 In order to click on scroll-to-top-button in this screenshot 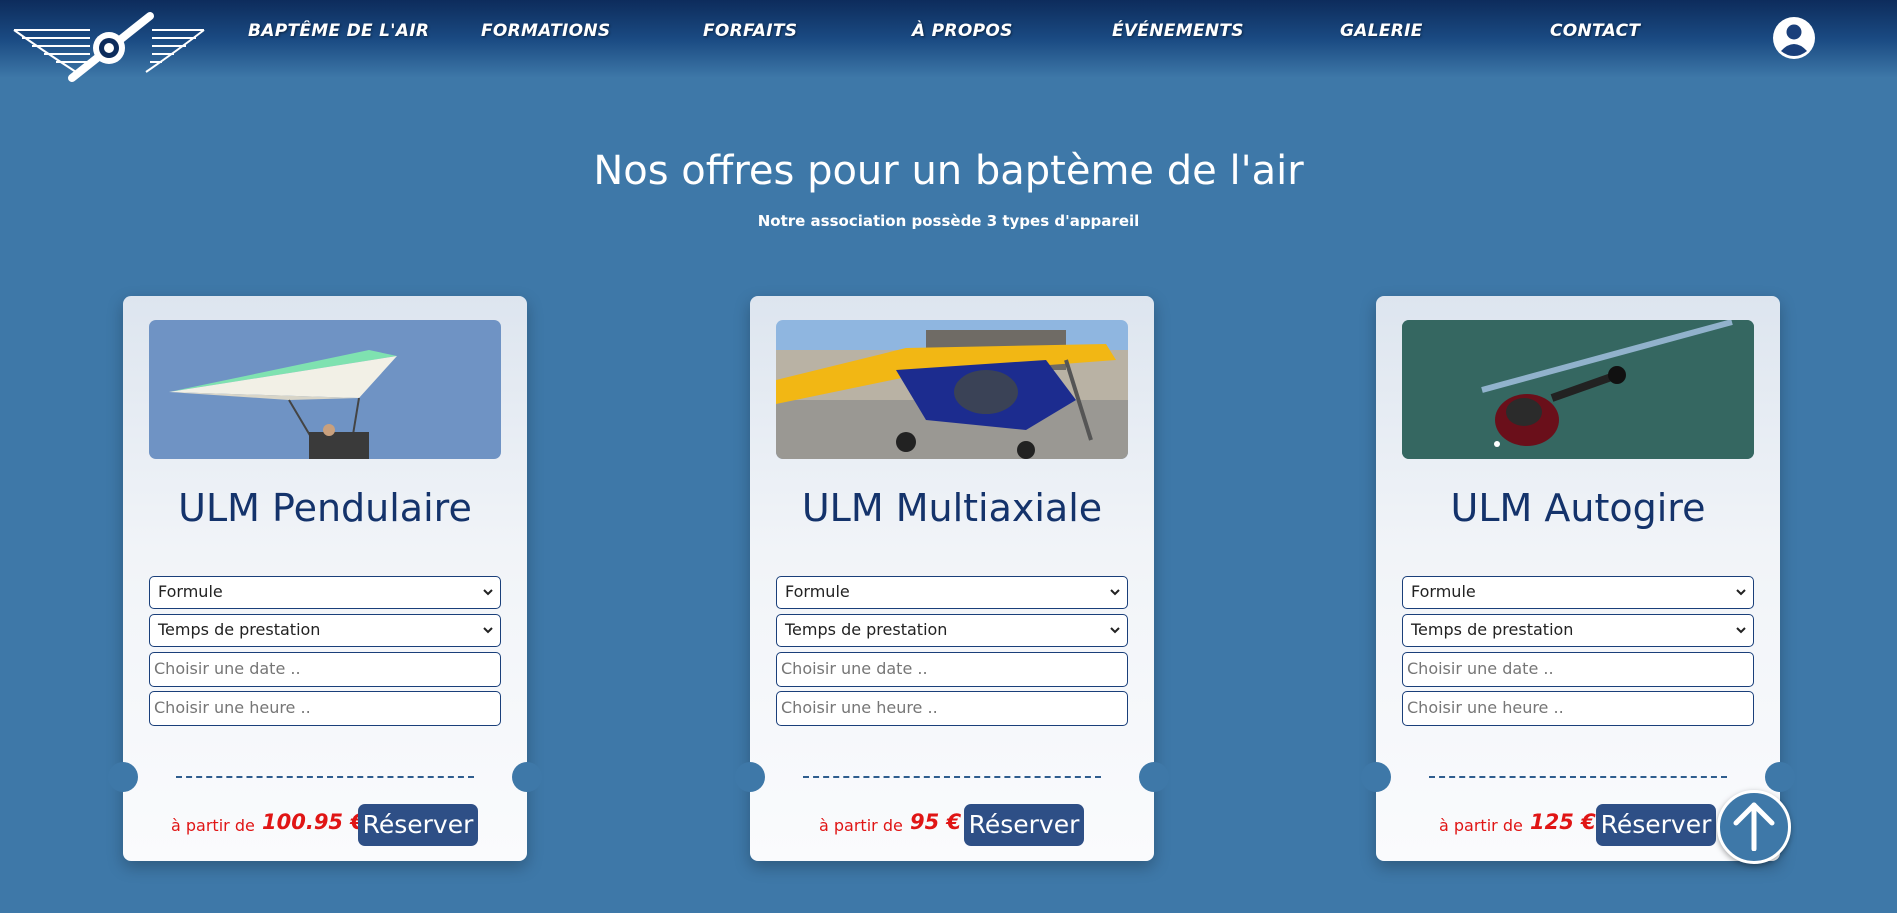, I will do `click(1754, 827)`.